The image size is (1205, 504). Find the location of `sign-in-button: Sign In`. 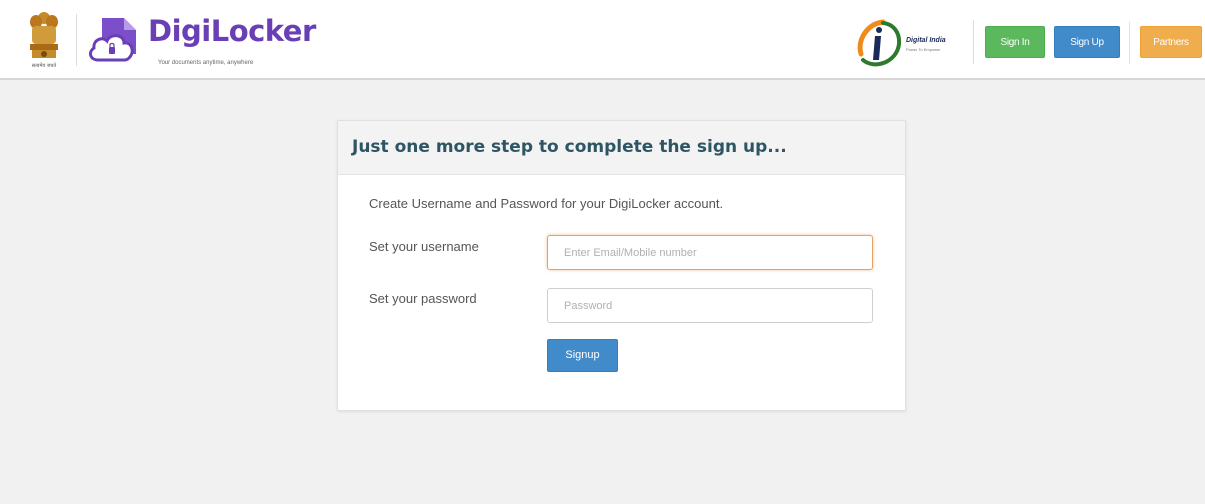

sign-in-button: Sign In is located at coordinates (1015, 42).